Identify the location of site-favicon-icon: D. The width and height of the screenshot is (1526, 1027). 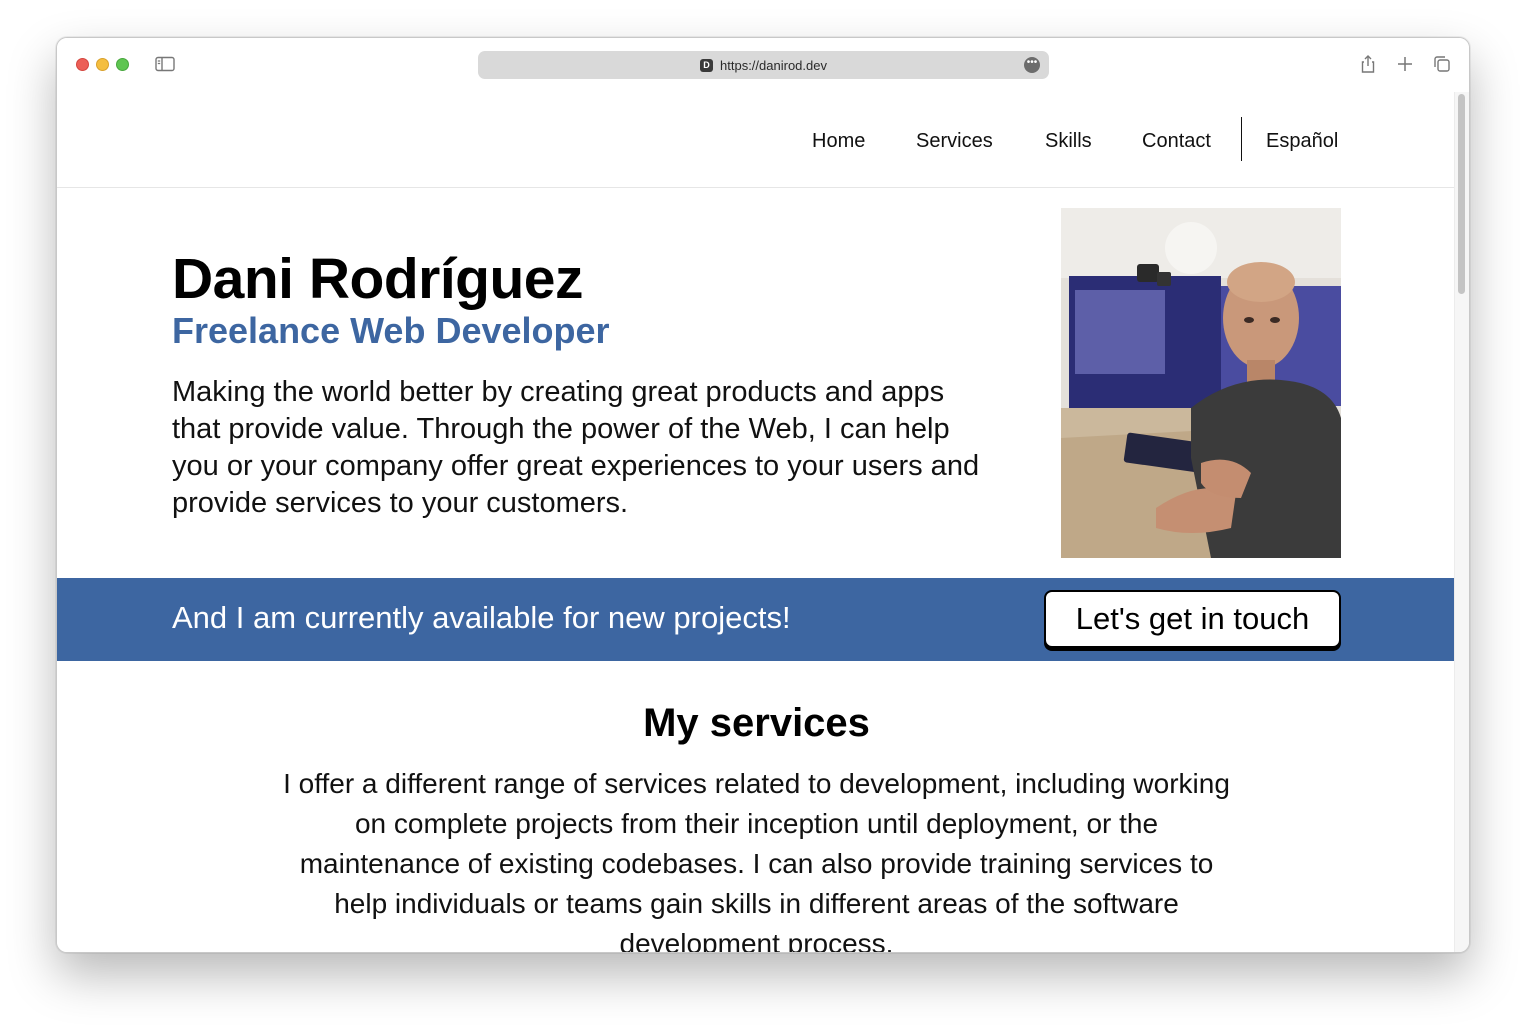
(707, 65).